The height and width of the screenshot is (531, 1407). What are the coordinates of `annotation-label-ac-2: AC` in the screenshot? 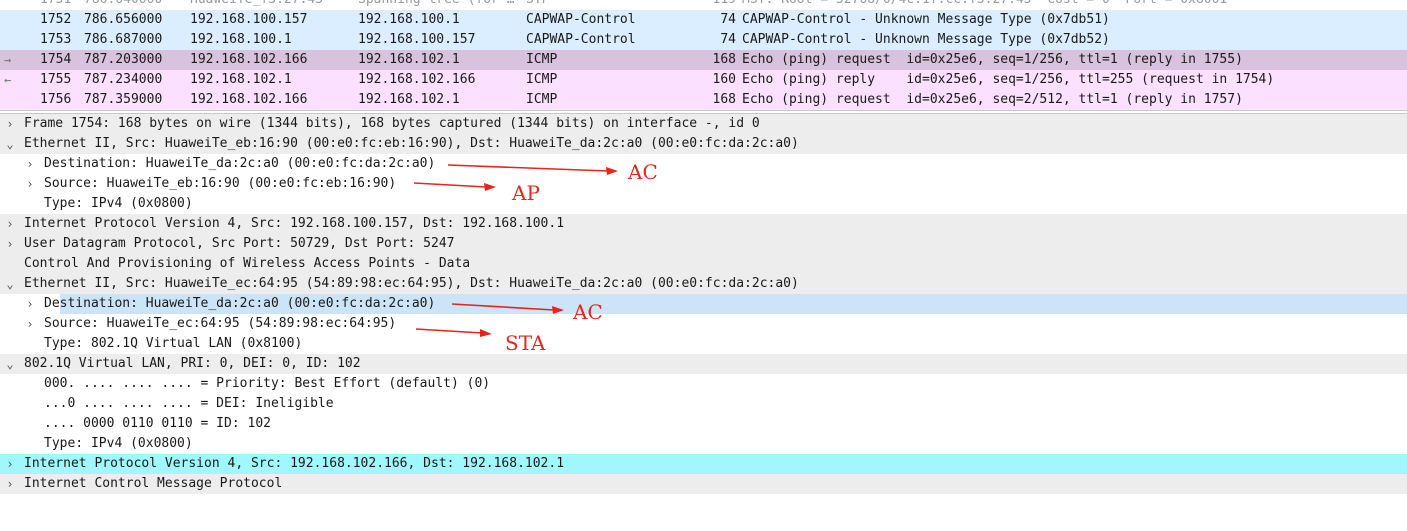 It's located at (588, 312).